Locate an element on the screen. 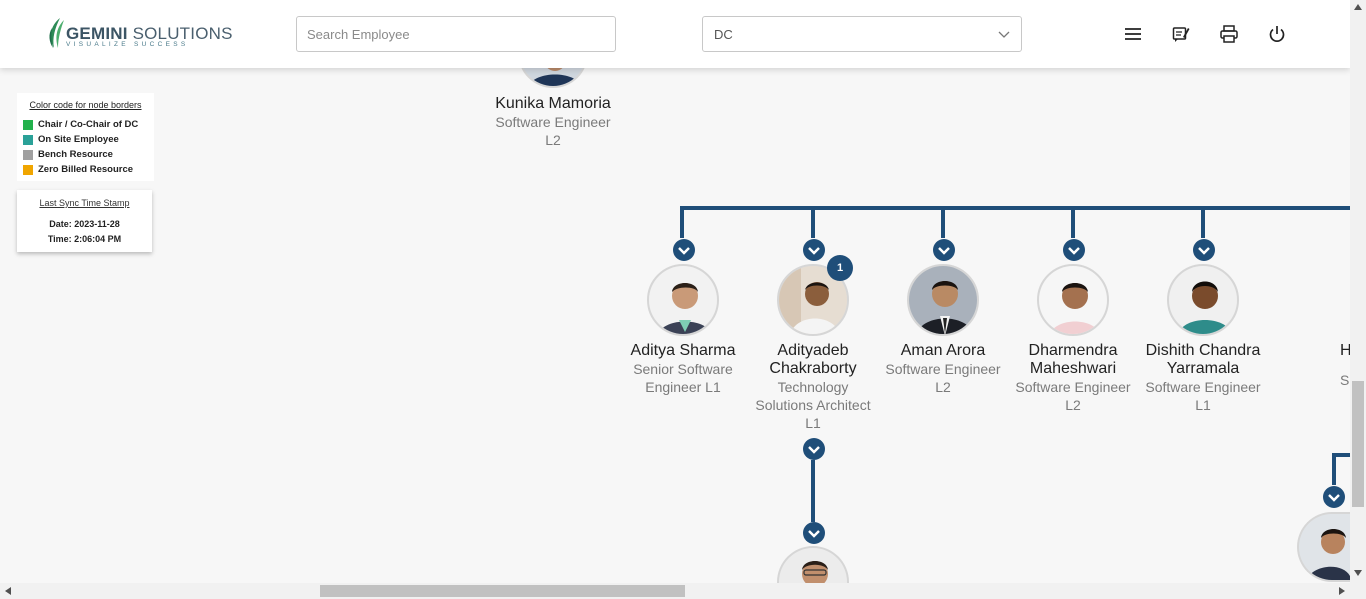  top-header: GEMINI SOLUTIONS VISUALIZE SUCCESS DC is located at coordinates (675, 34).